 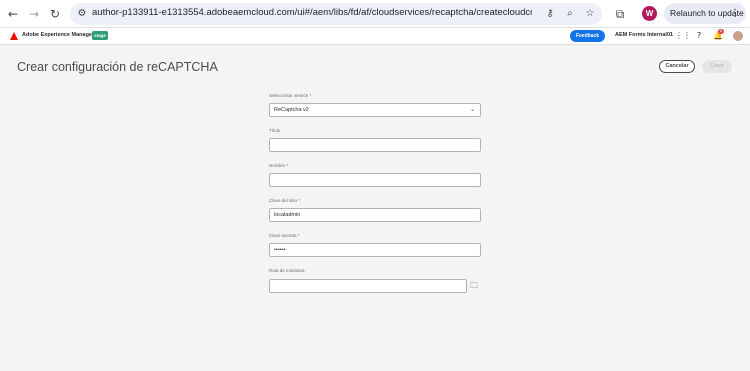 What do you see at coordinates (375, 215) in the screenshot?
I see `site-key-input: localadmin` at bounding box center [375, 215].